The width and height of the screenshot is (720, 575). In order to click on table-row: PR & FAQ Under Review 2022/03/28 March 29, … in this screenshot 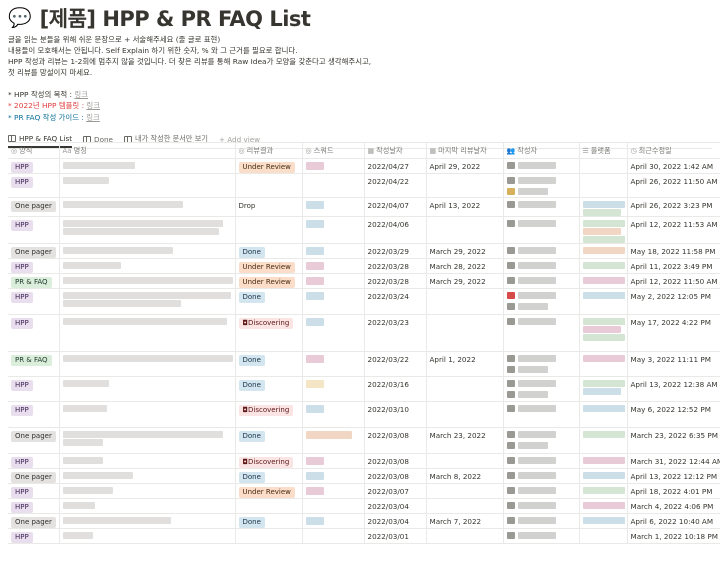, I will do `click(364, 281)`.